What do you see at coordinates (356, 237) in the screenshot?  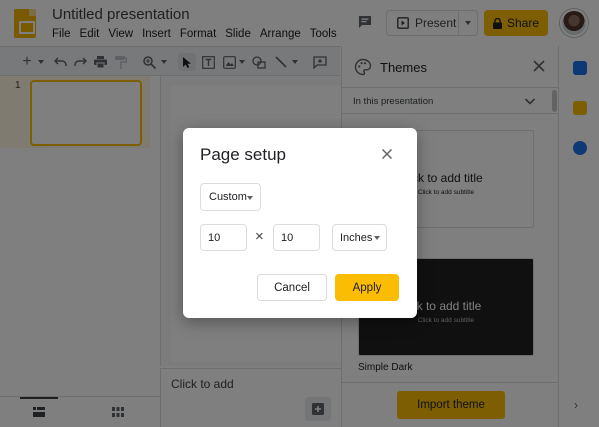 I see `unit-value: Inches` at bounding box center [356, 237].